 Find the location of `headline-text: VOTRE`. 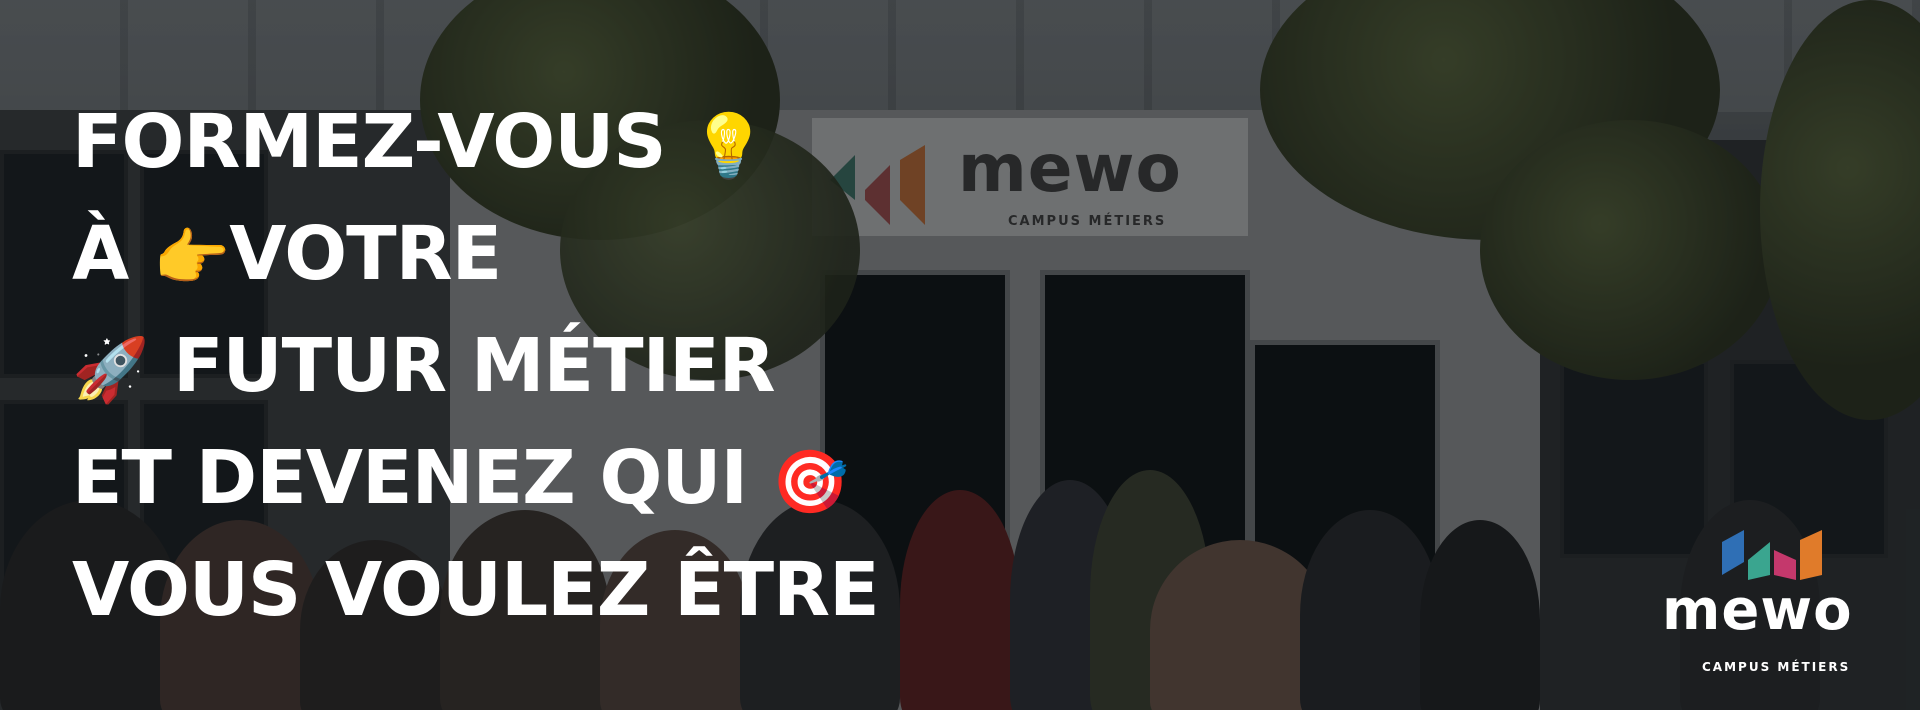

headline-text: VOTRE is located at coordinates (365, 254).